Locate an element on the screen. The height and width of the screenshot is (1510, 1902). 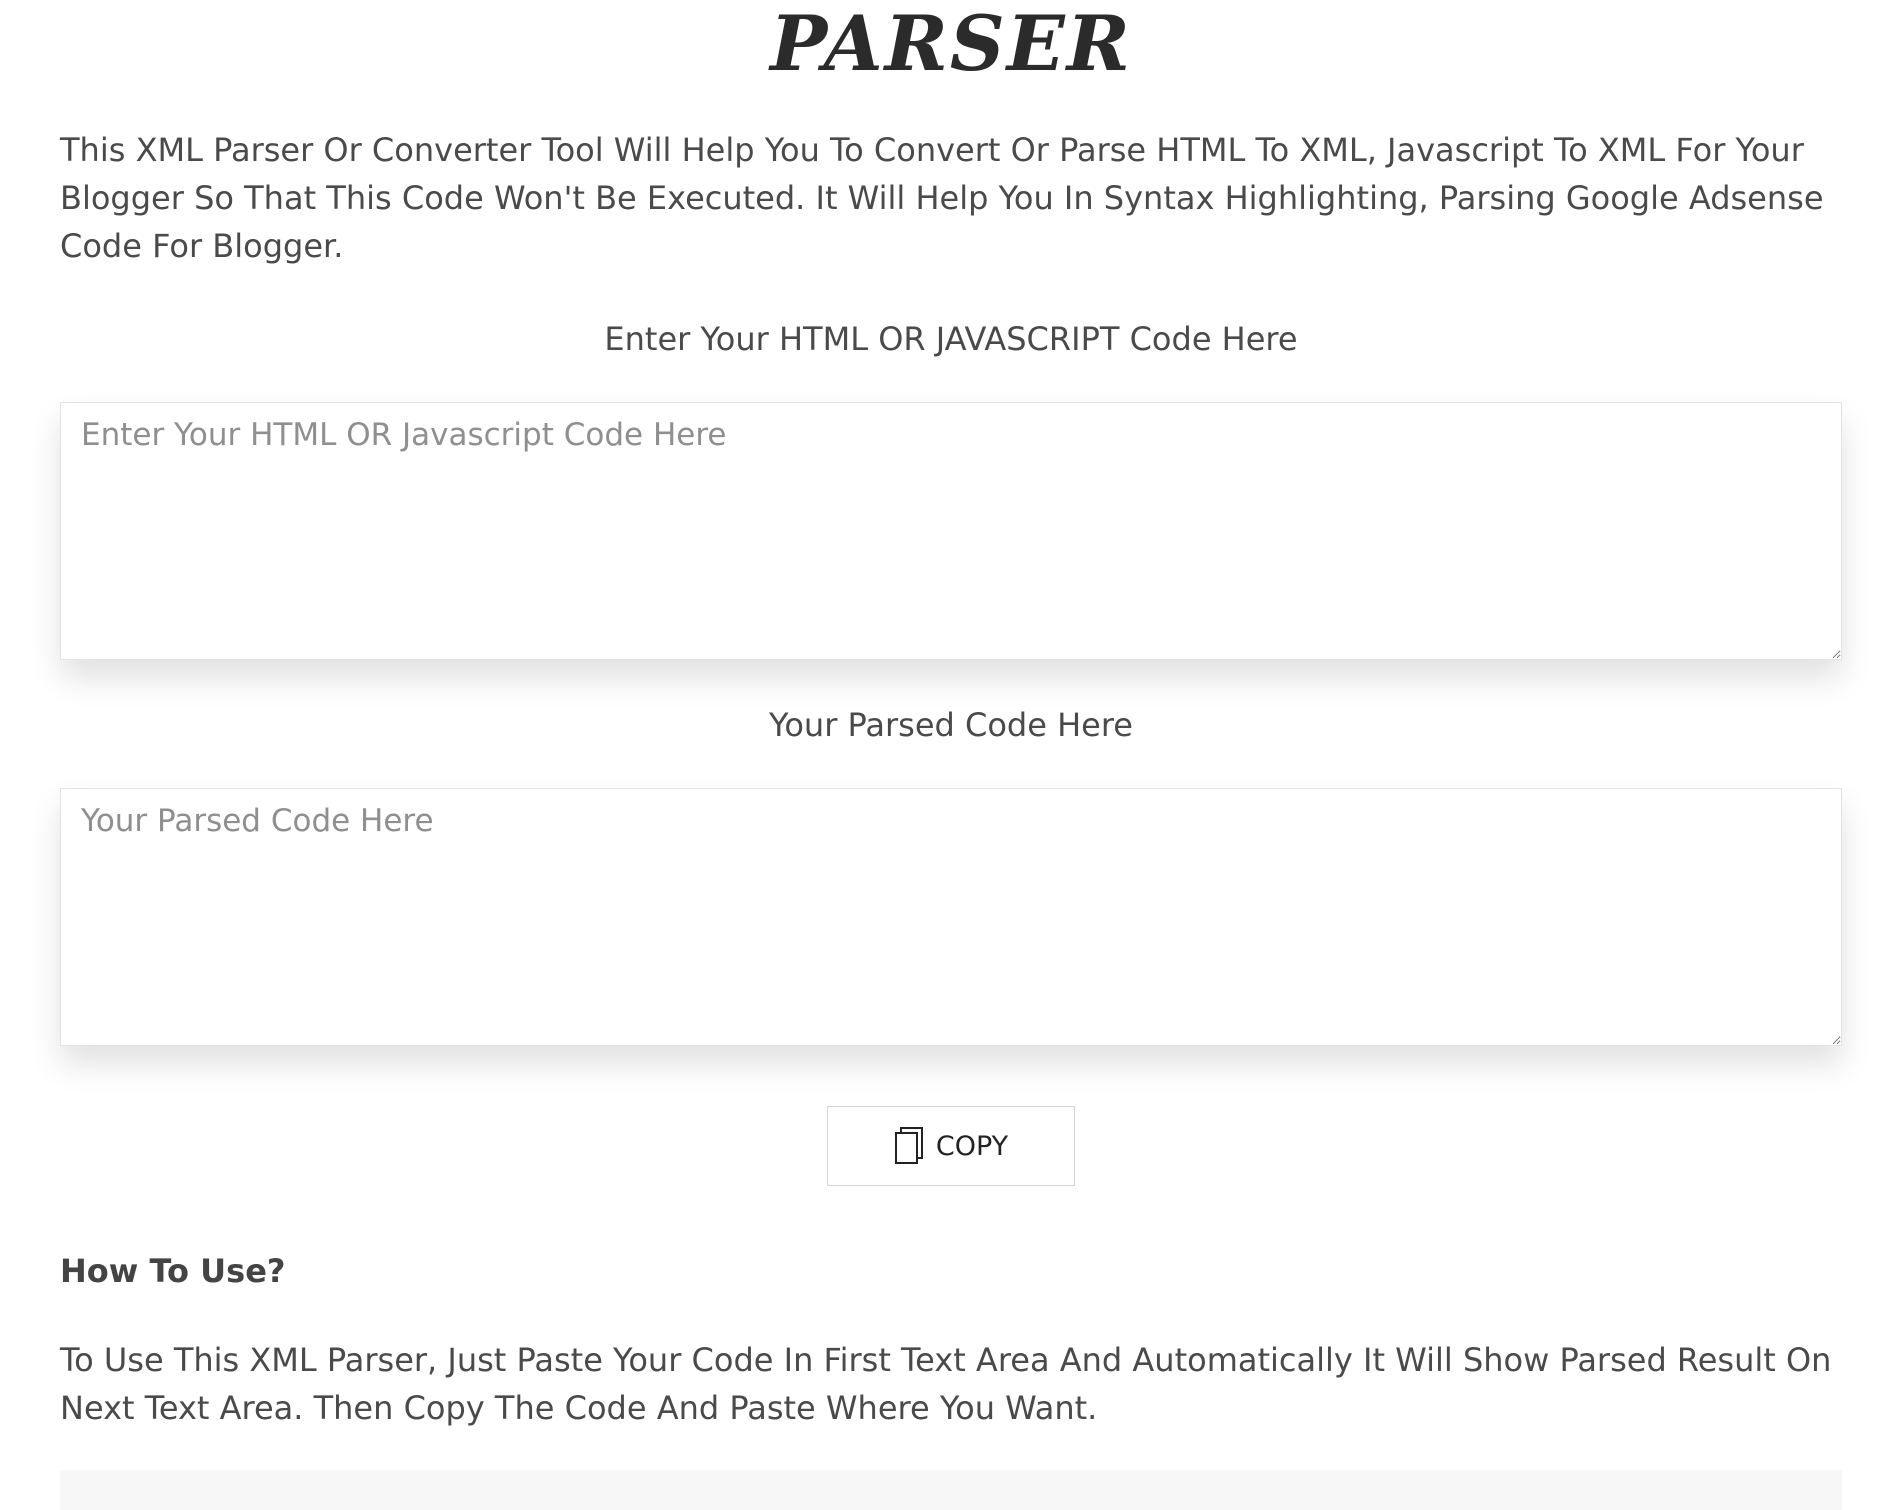
input-label: Enter Your HTML OR JAVASCRIPT Code Here is located at coordinates (951, 339).